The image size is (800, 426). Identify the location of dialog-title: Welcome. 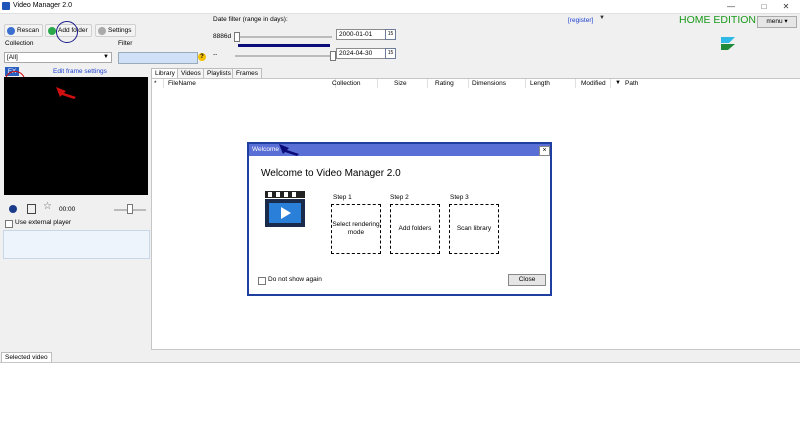
(265, 149).